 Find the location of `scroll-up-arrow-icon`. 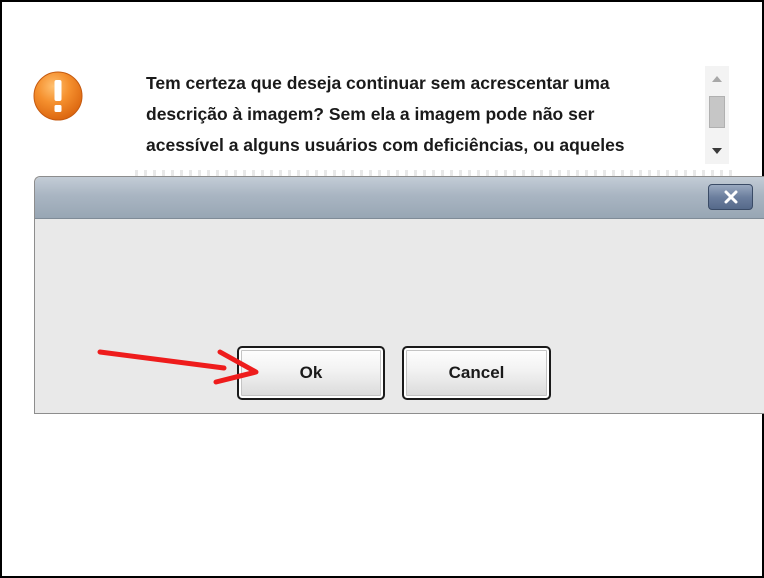

scroll-up-arrow-icon is located at coordinates (717, 79).